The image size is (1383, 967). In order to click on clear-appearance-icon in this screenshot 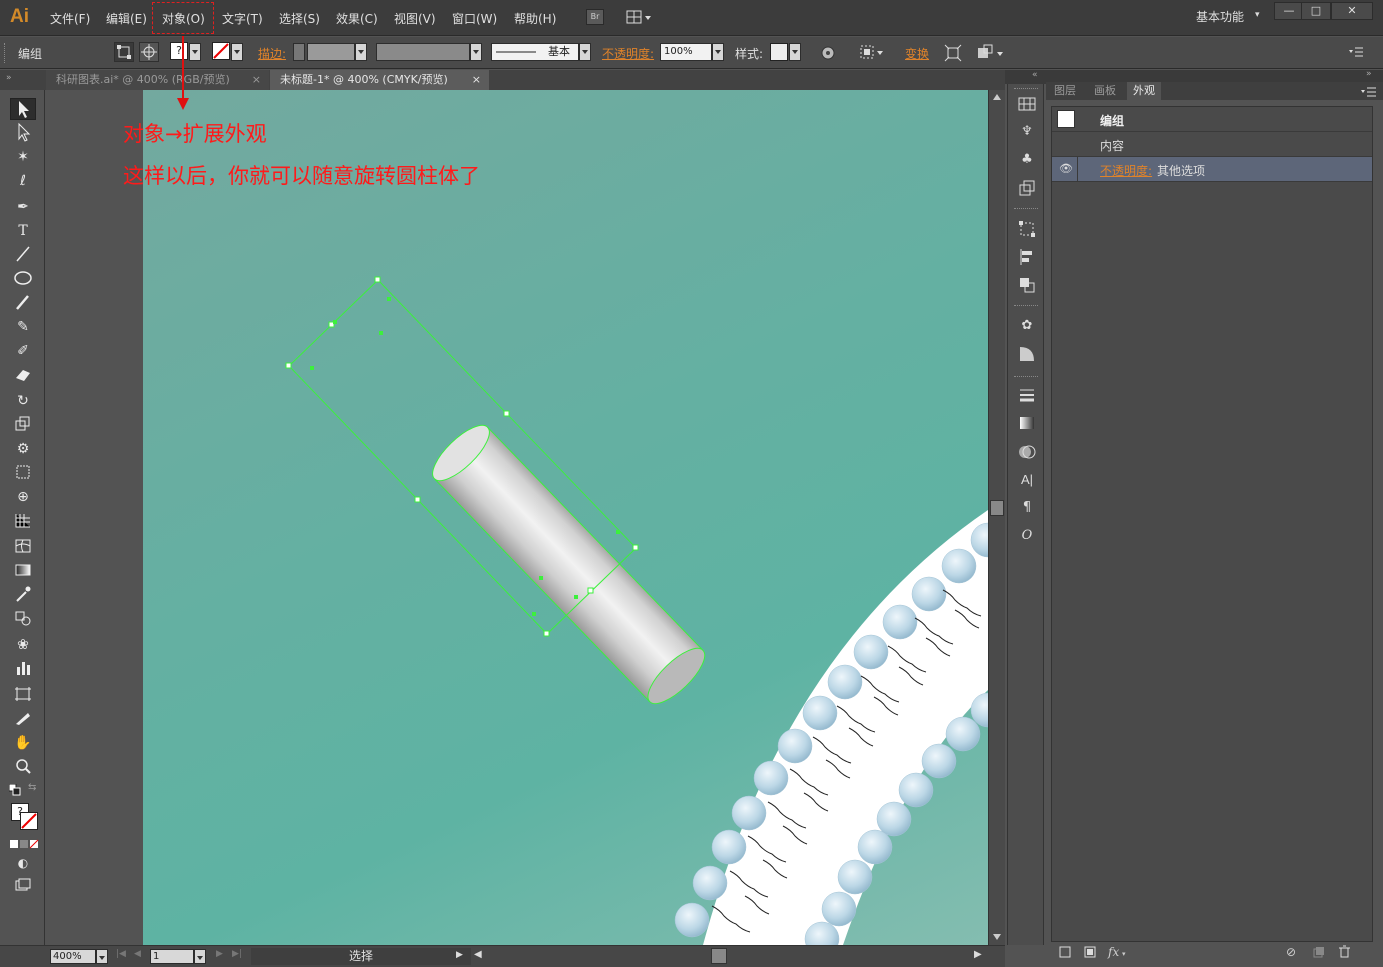, I will do `click(1090, 952)`.